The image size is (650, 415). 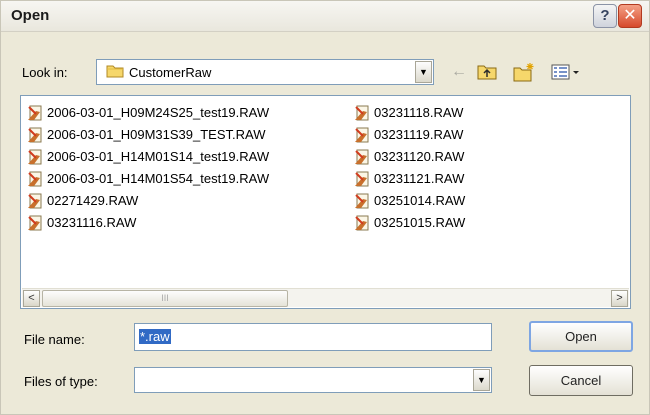 I want to click on file-item: 2006-03-01_H09M24S25_test19.RAW, so click(x=148, y=113).